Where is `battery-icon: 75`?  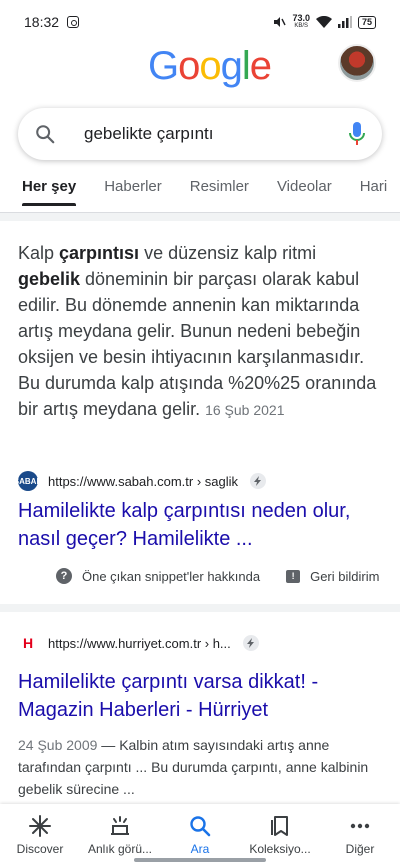 battery-icon: 75 is located at coordinates (366, 22).